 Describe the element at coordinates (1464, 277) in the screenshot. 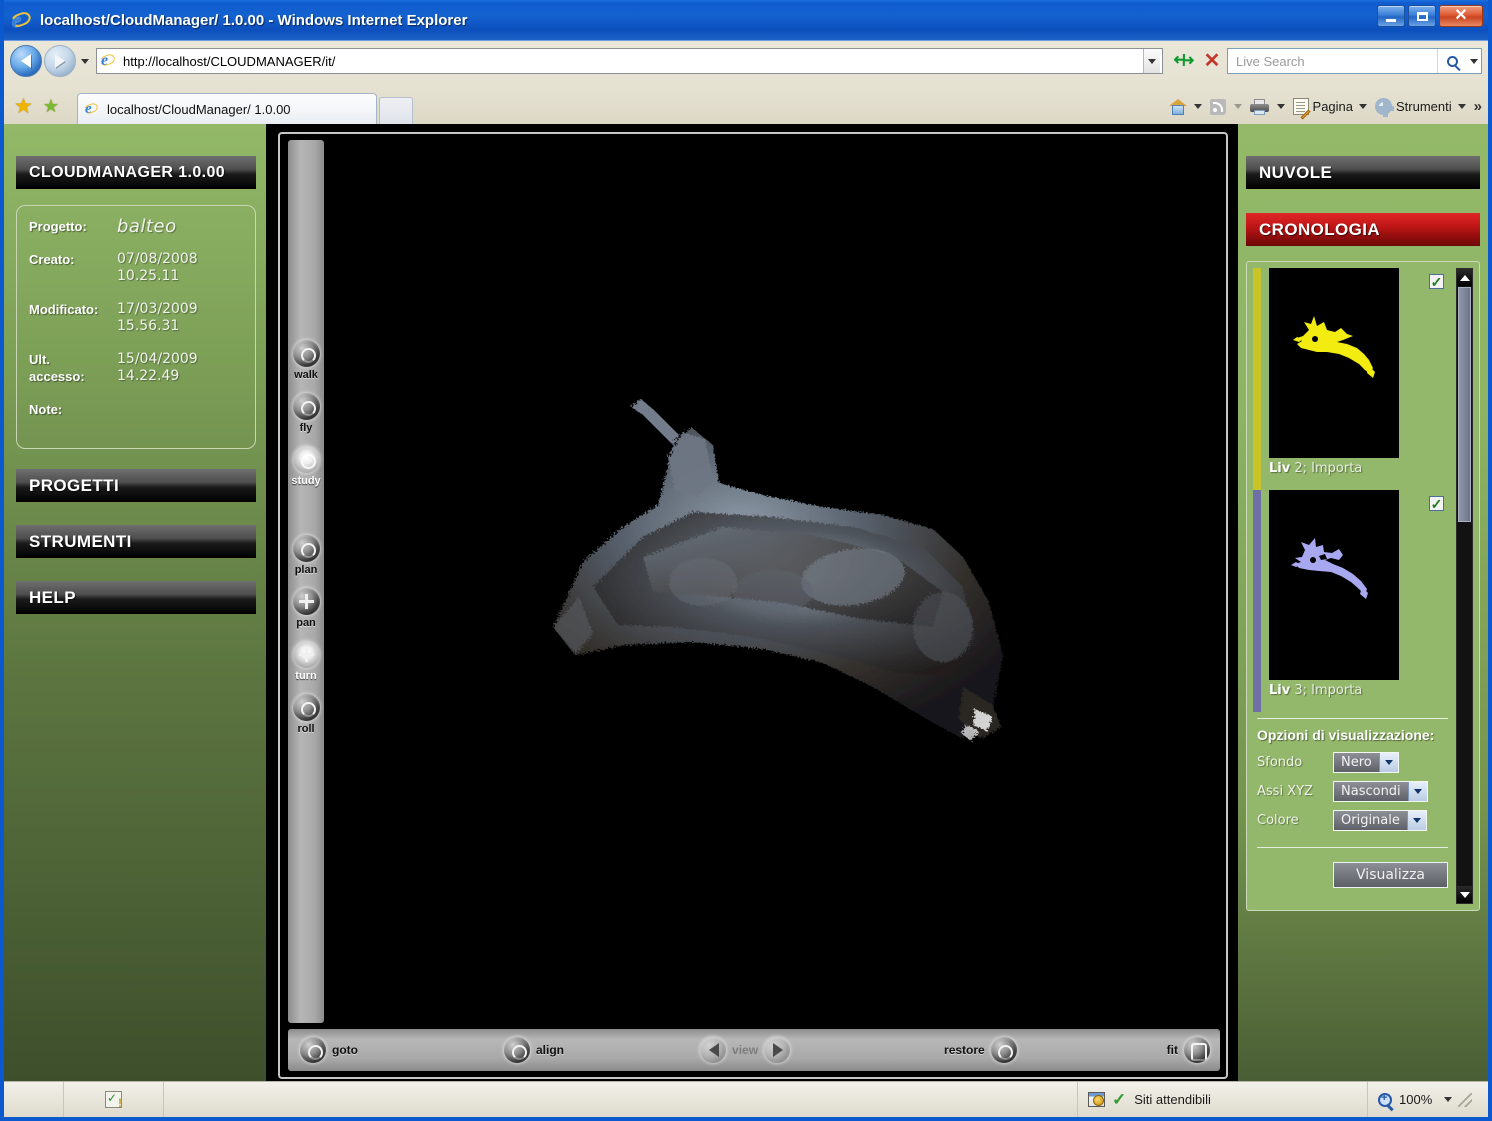

I see `scroll-up-button` at that location.